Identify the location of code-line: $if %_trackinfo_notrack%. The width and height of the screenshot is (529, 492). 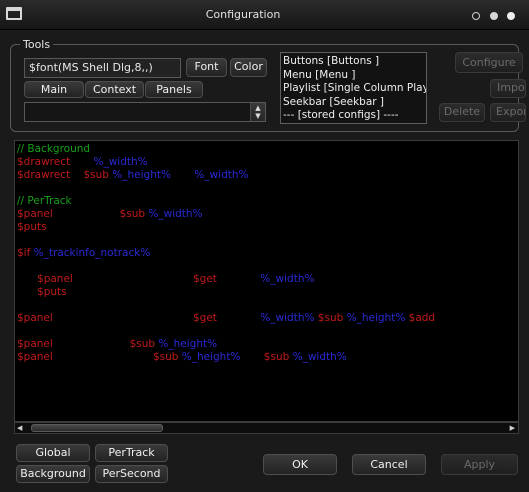
(83, 253).